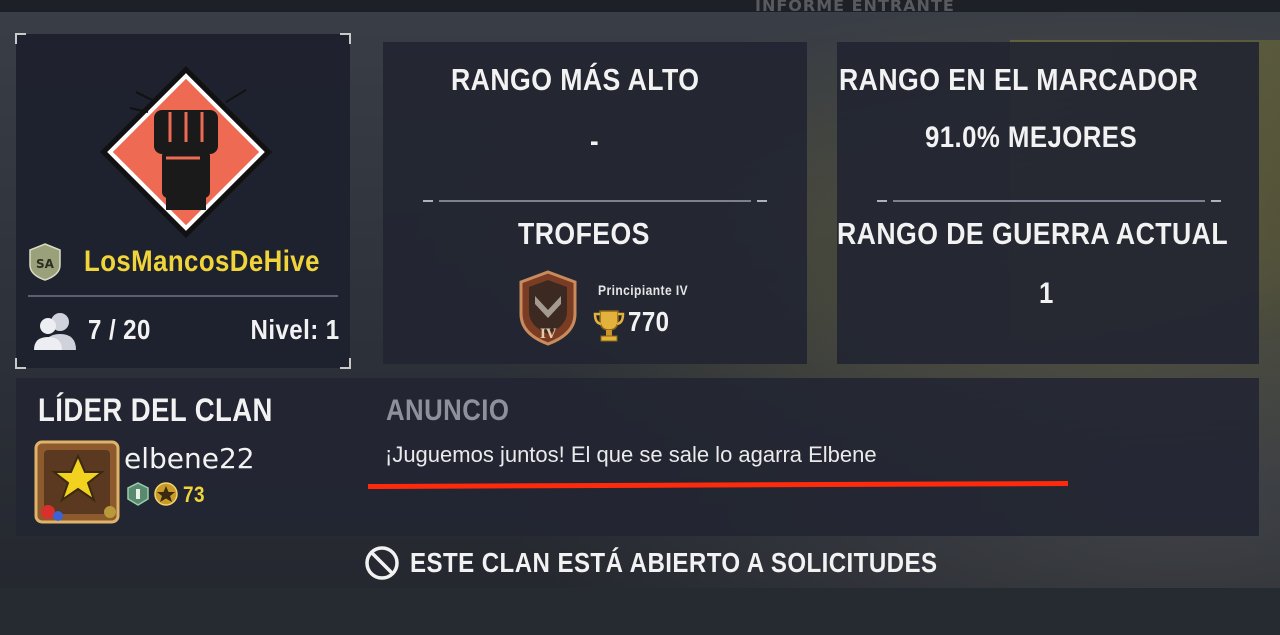 This screenshot has width=1280, height=635. I want to click on leader-avatar, so click(78, 482).